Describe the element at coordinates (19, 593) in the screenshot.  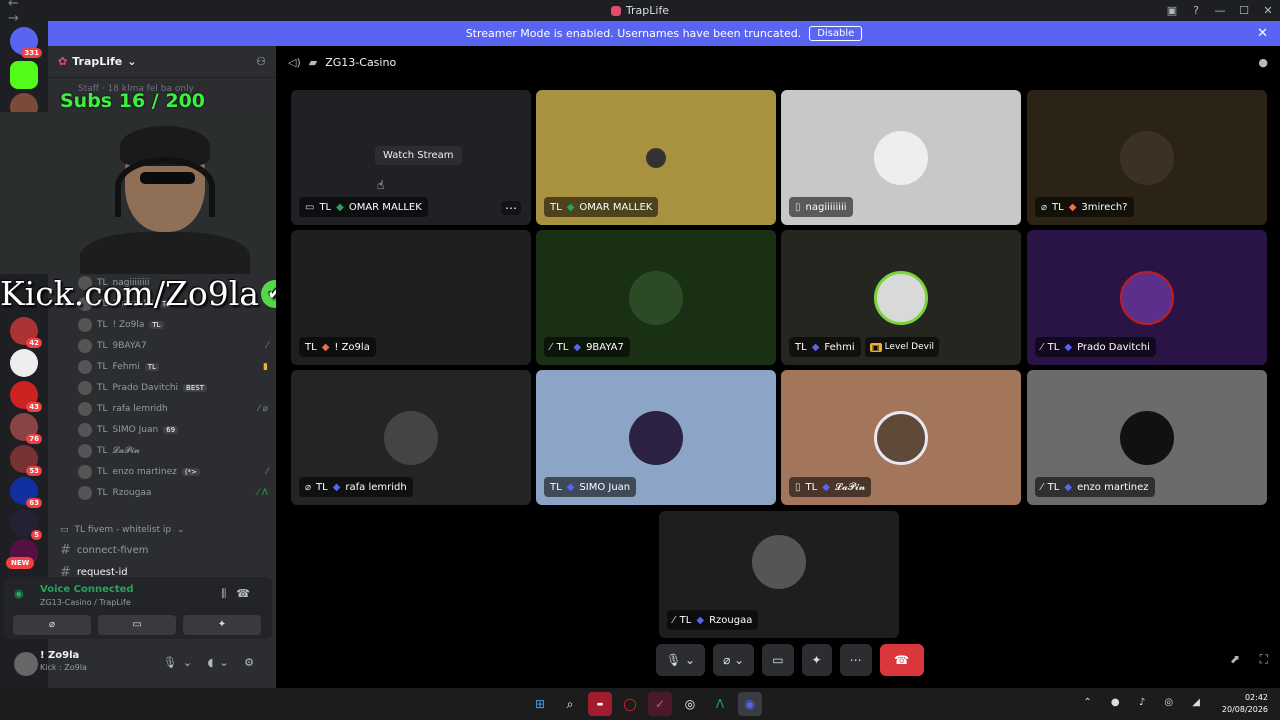
I see `signal-icon: ◉` at that location.